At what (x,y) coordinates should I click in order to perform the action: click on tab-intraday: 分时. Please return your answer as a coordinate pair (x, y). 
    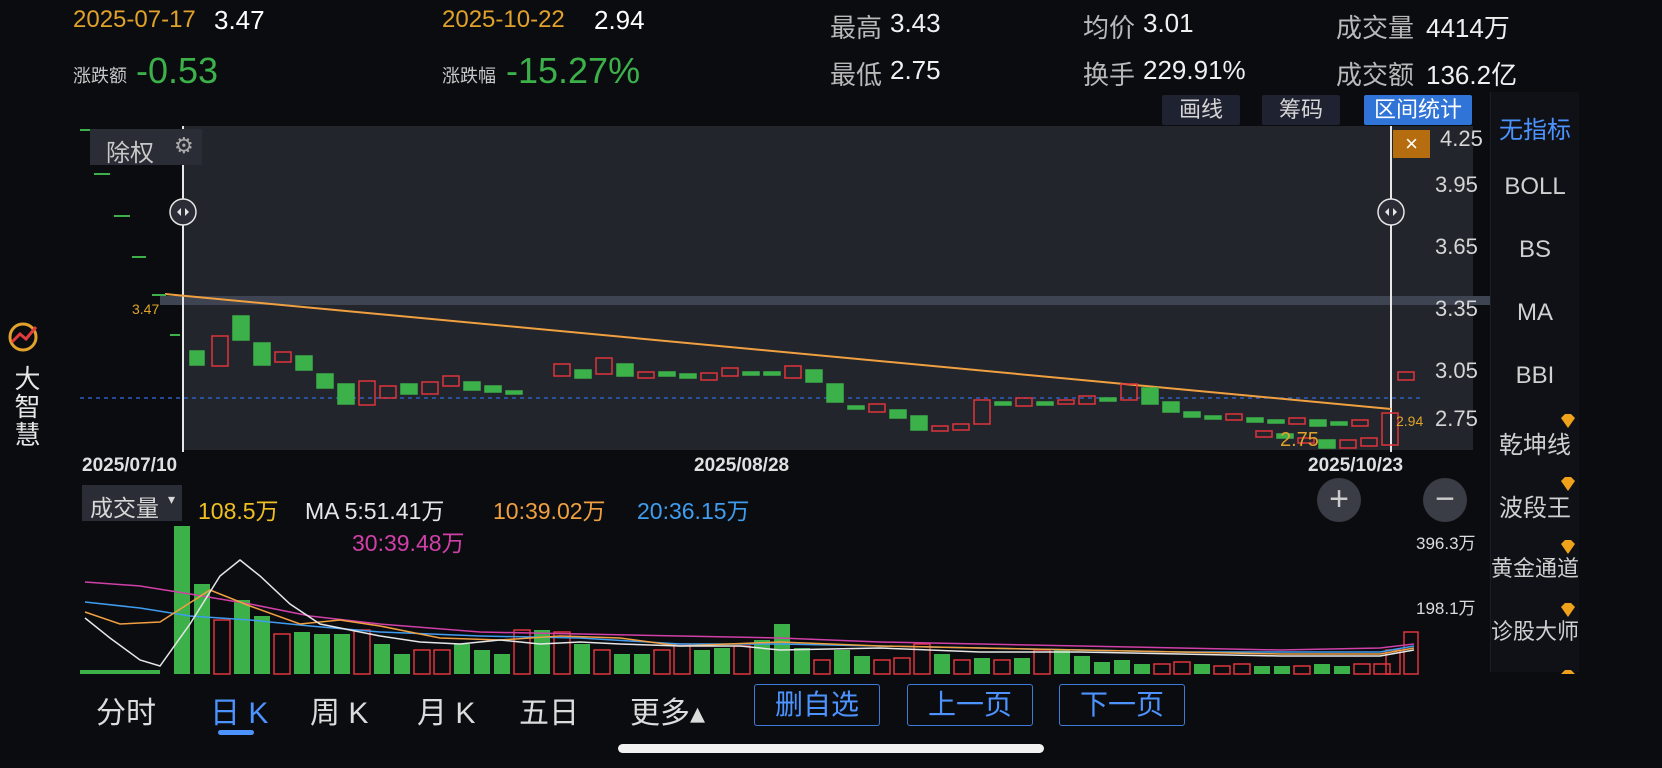
    Looking at the image, I should click on (126, 710).